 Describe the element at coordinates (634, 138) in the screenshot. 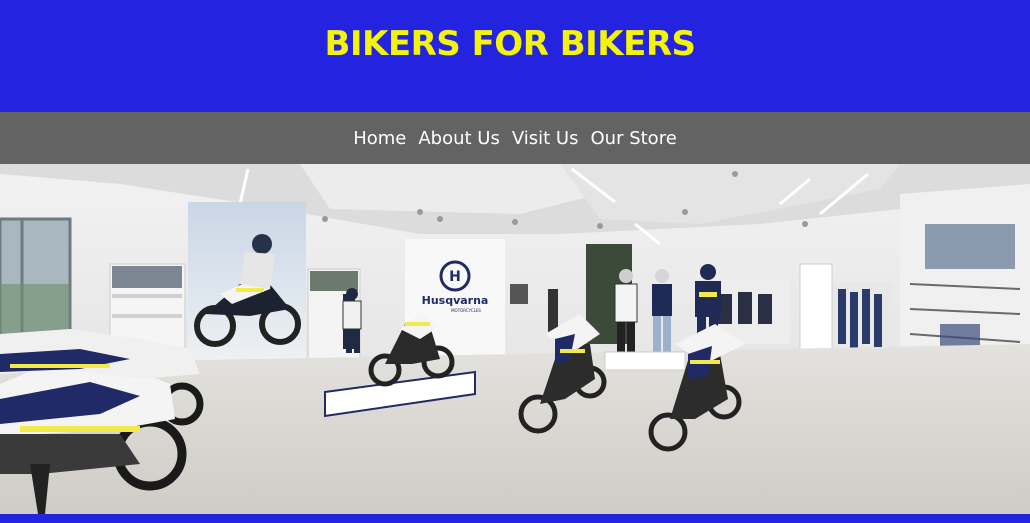

I see `nav-store-link: Our Store` at that location.